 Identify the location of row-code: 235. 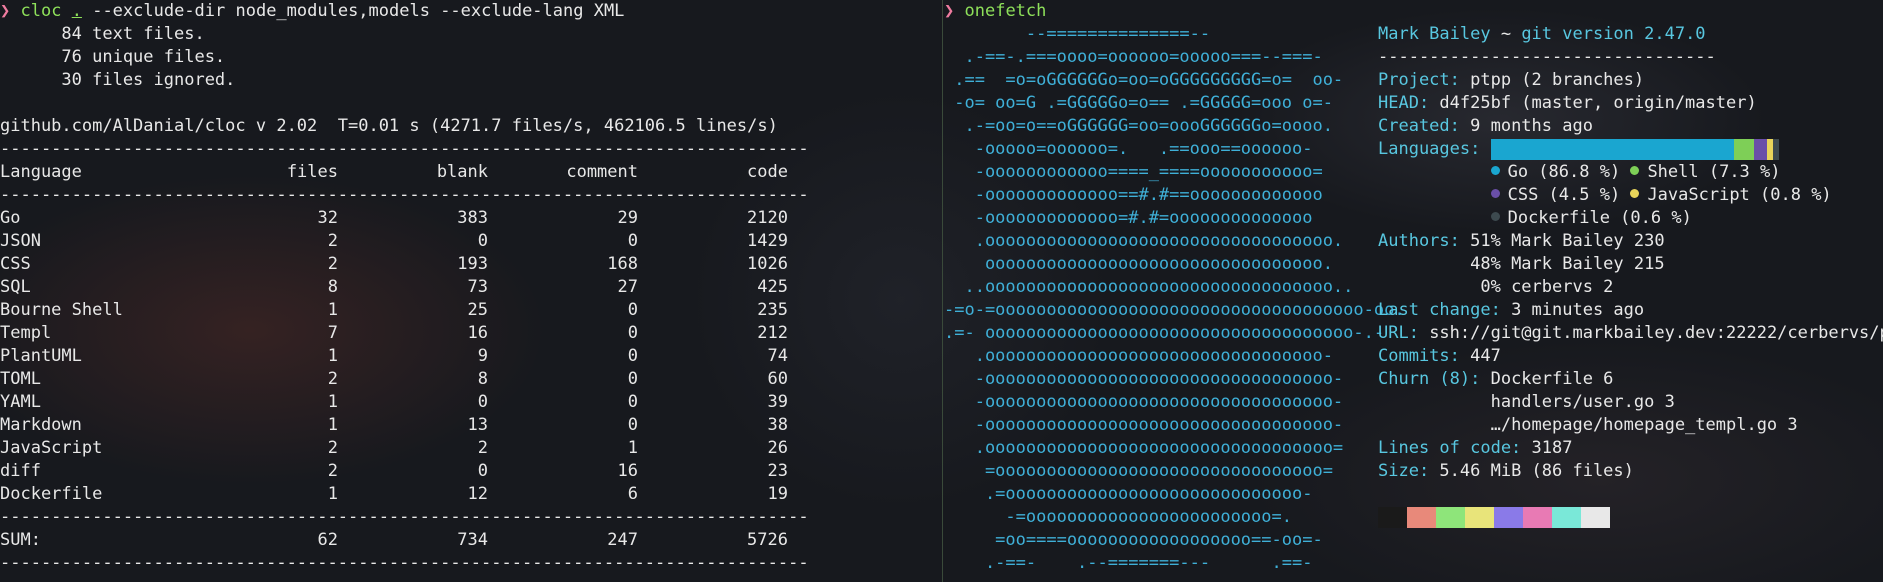
(772, 310).